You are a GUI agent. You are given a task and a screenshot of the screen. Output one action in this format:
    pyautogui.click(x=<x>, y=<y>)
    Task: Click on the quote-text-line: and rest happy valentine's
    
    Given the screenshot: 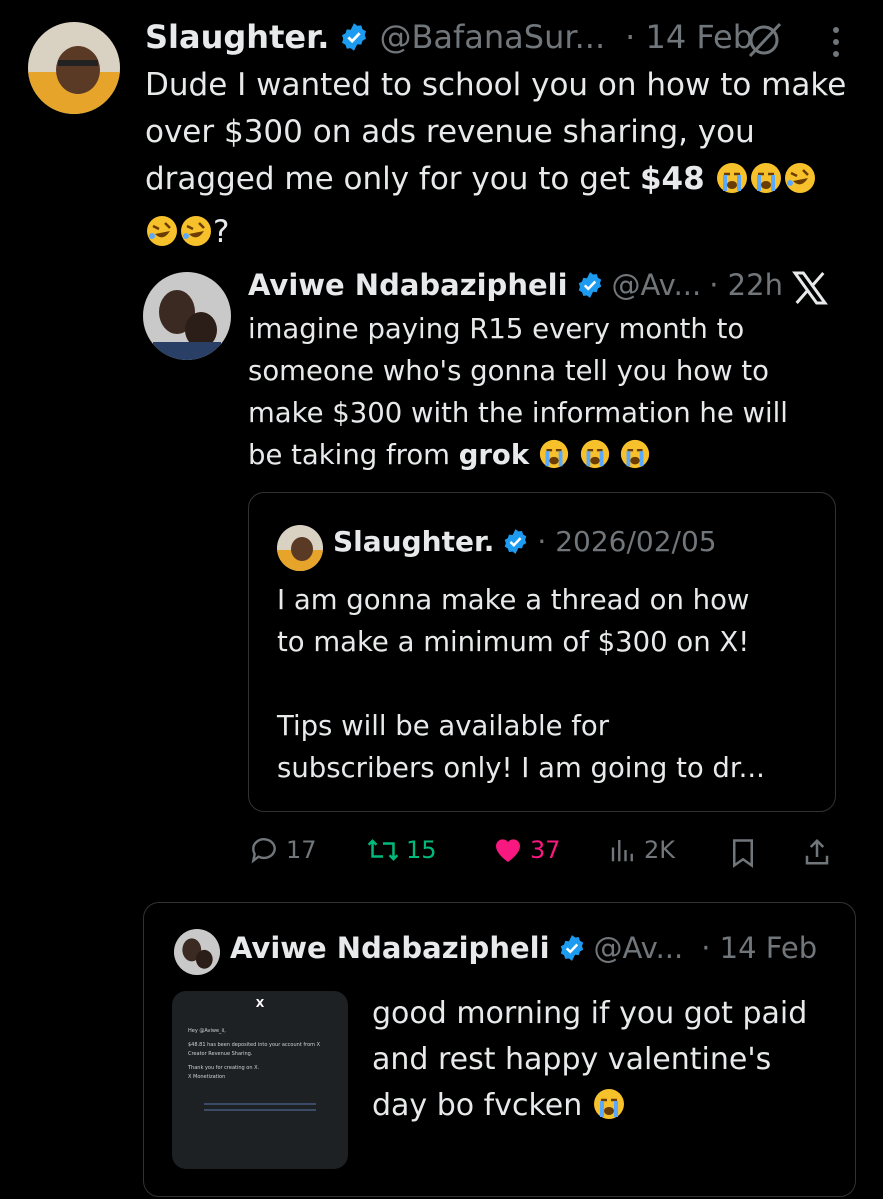 What is the action you would take?
    pyautogui.click(x=572, y=1059)
    